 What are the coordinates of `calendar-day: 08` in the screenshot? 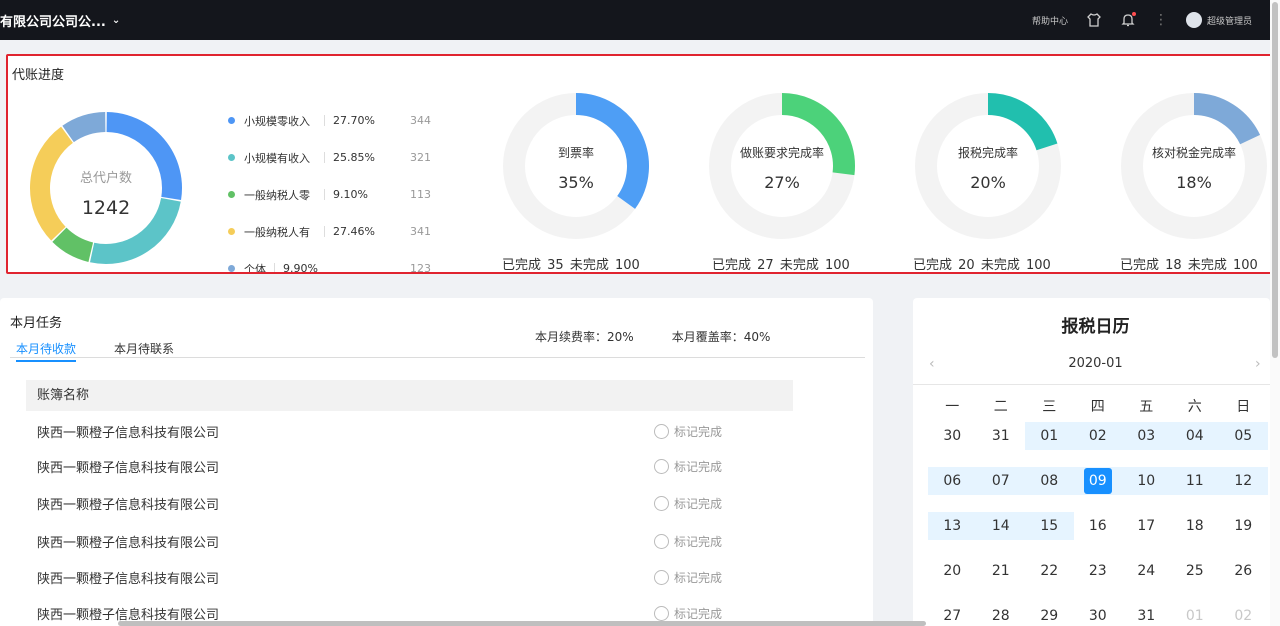 It's located at (1049, 481).